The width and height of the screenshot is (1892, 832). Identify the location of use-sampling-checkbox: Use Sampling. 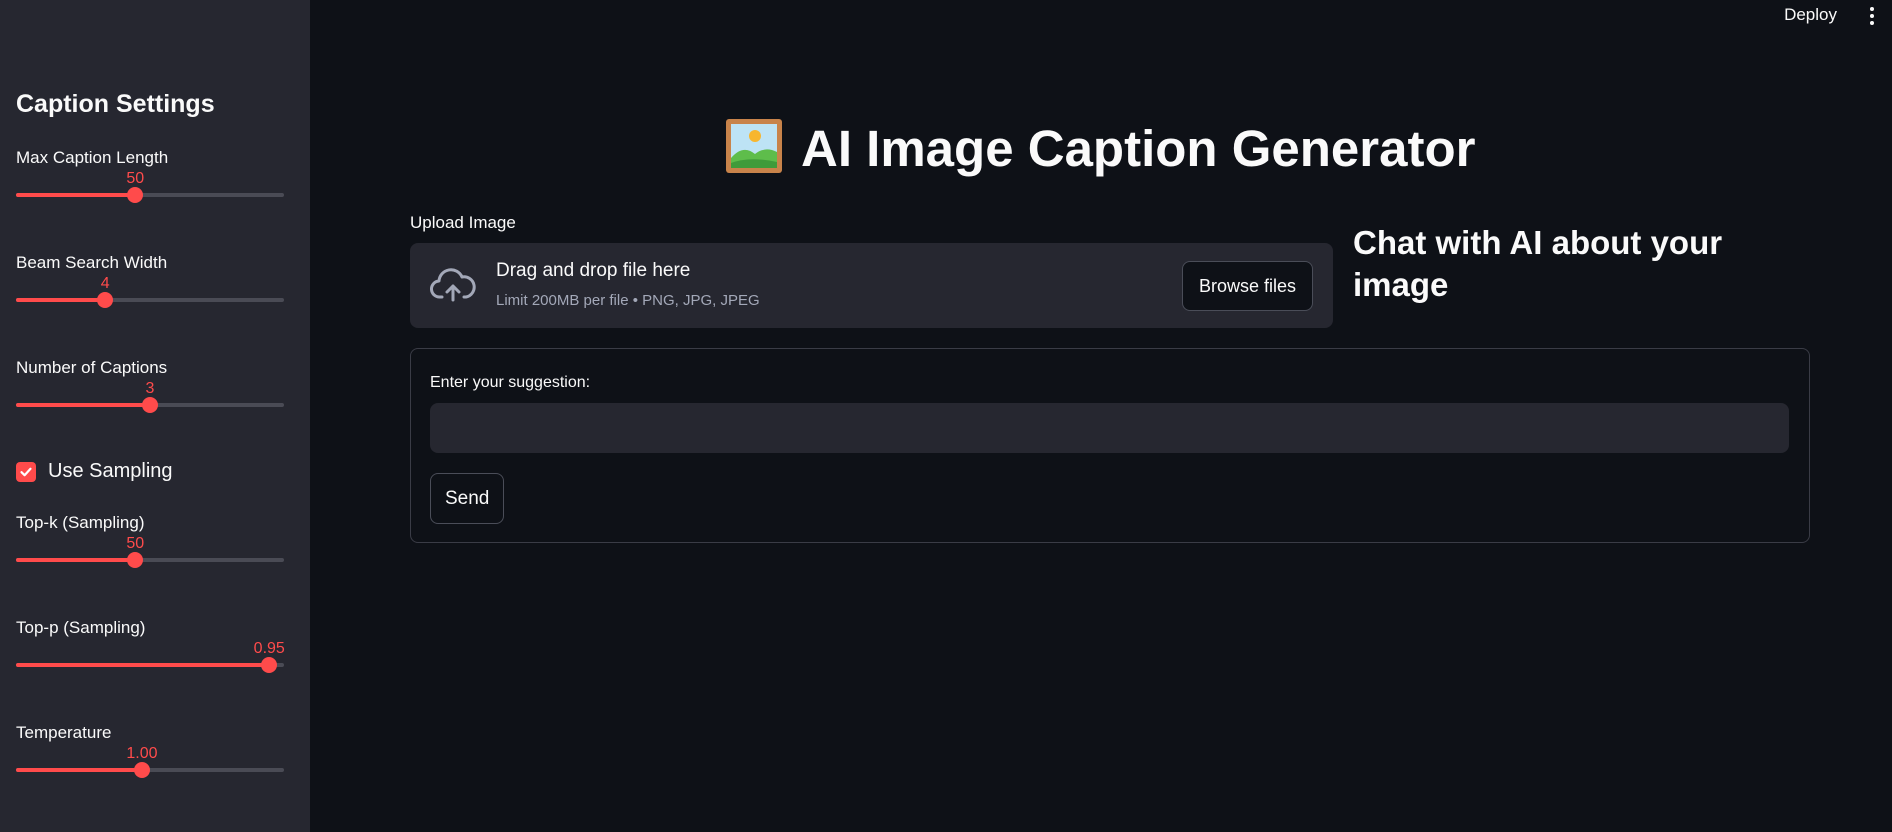
(94, 471).